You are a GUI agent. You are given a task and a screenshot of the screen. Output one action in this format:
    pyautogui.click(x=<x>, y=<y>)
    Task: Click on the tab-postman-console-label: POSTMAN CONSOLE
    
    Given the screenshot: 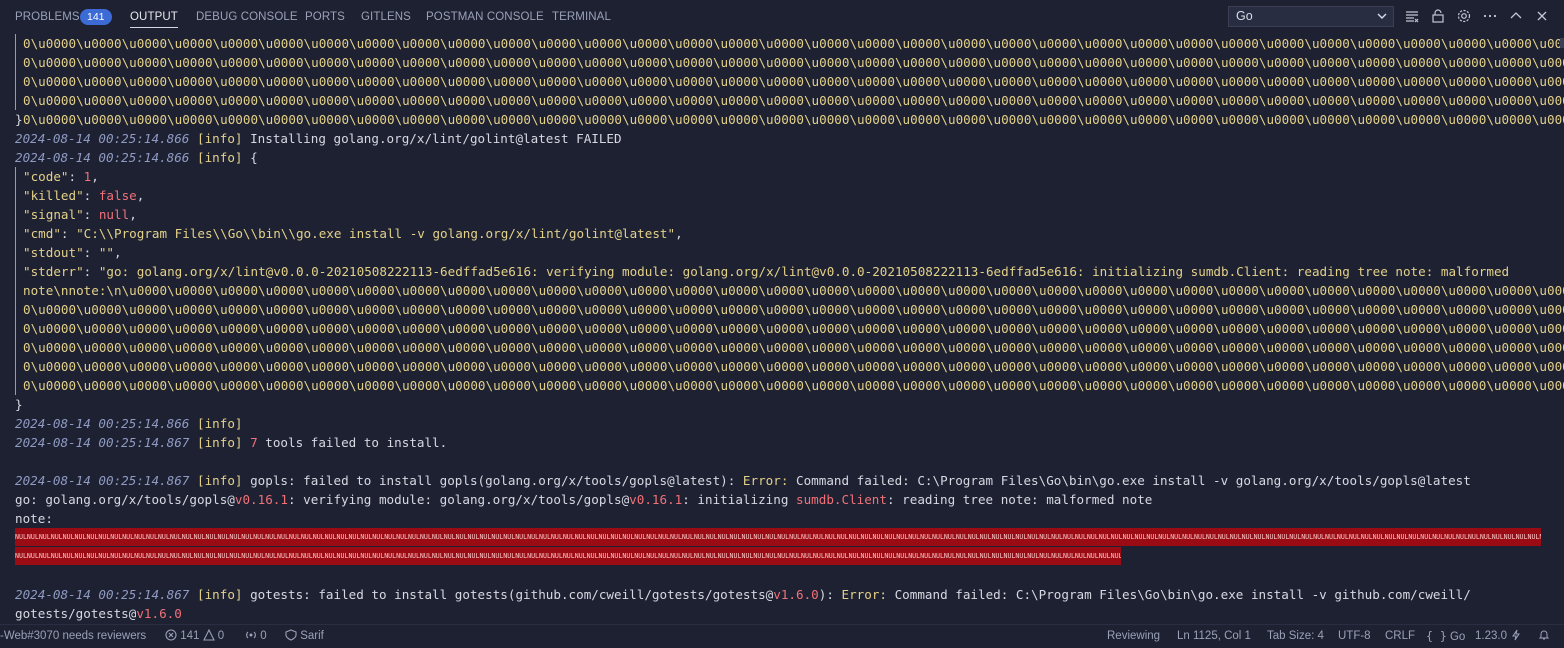 What is the action you would take?
    pyautogui.click(x=485, y=17)
    